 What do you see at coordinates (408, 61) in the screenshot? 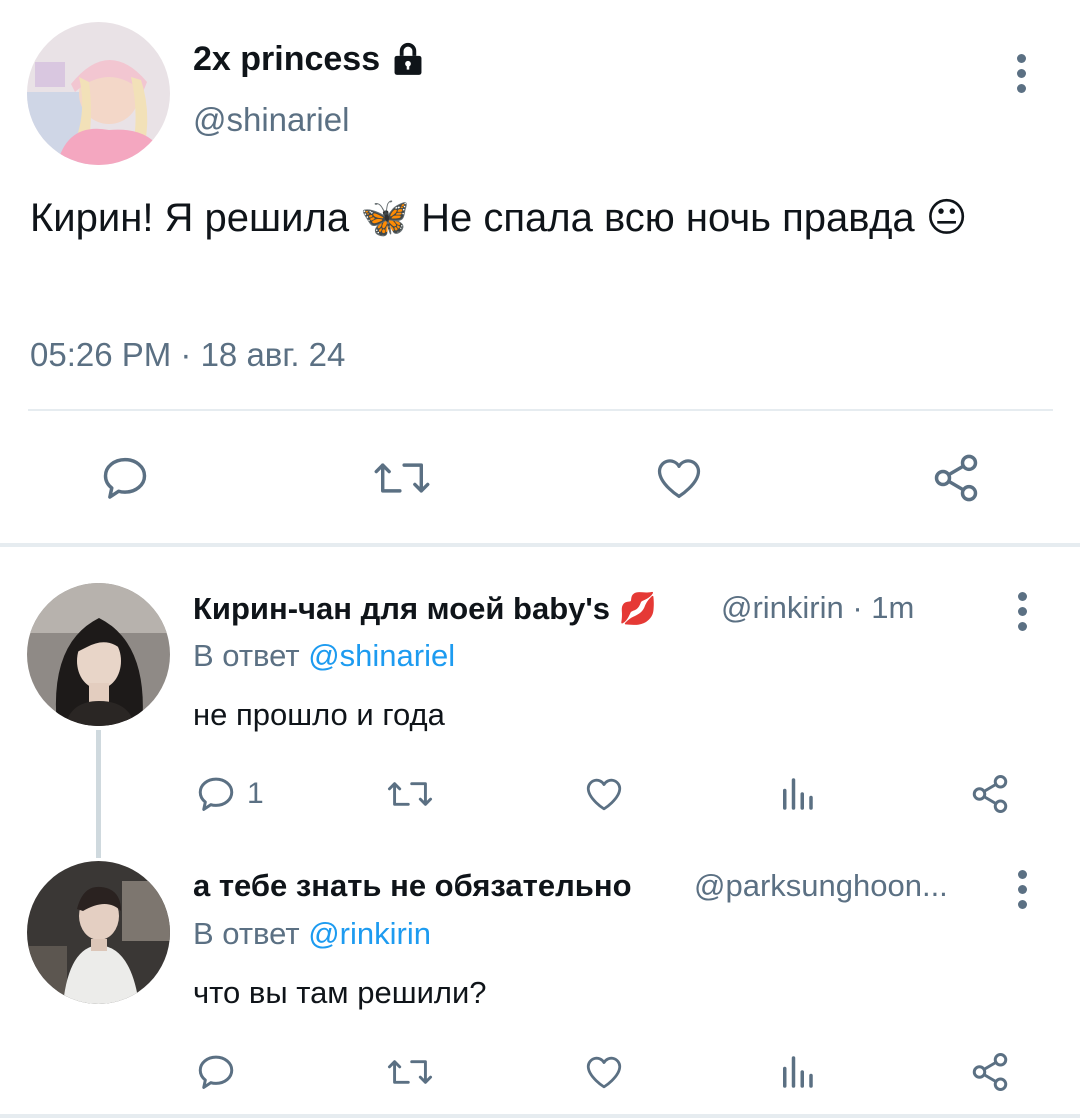
I see `lock-icon` at bounding box center [408, 61].